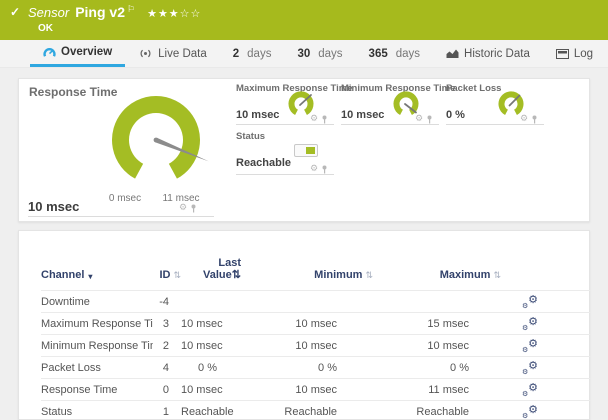 The height and width of the screenshot is (420, 608). I want to click on column-header-channel: Channel ▾, so click(97, 273).